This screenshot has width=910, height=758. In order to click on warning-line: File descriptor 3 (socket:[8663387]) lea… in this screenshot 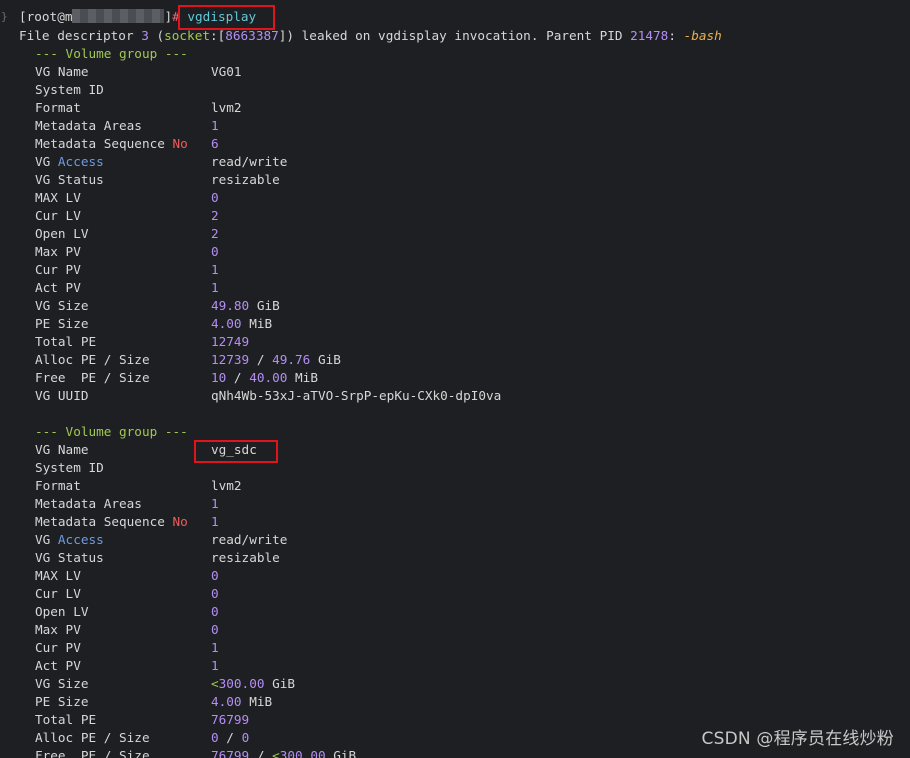, I will do `click(370, 35)`.